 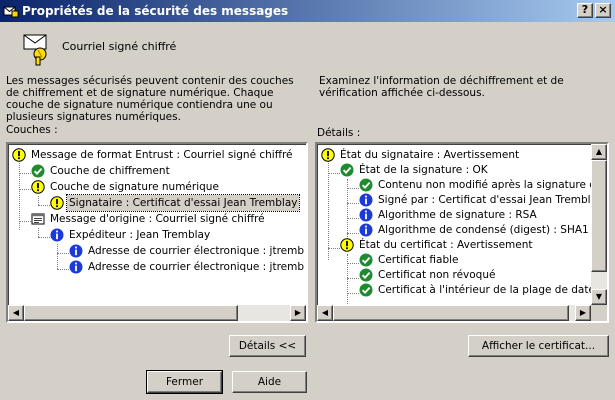 I want to click on tree-node-label: Algorithme de condensé (digest) : SHA1, so click(x=483, y=230).